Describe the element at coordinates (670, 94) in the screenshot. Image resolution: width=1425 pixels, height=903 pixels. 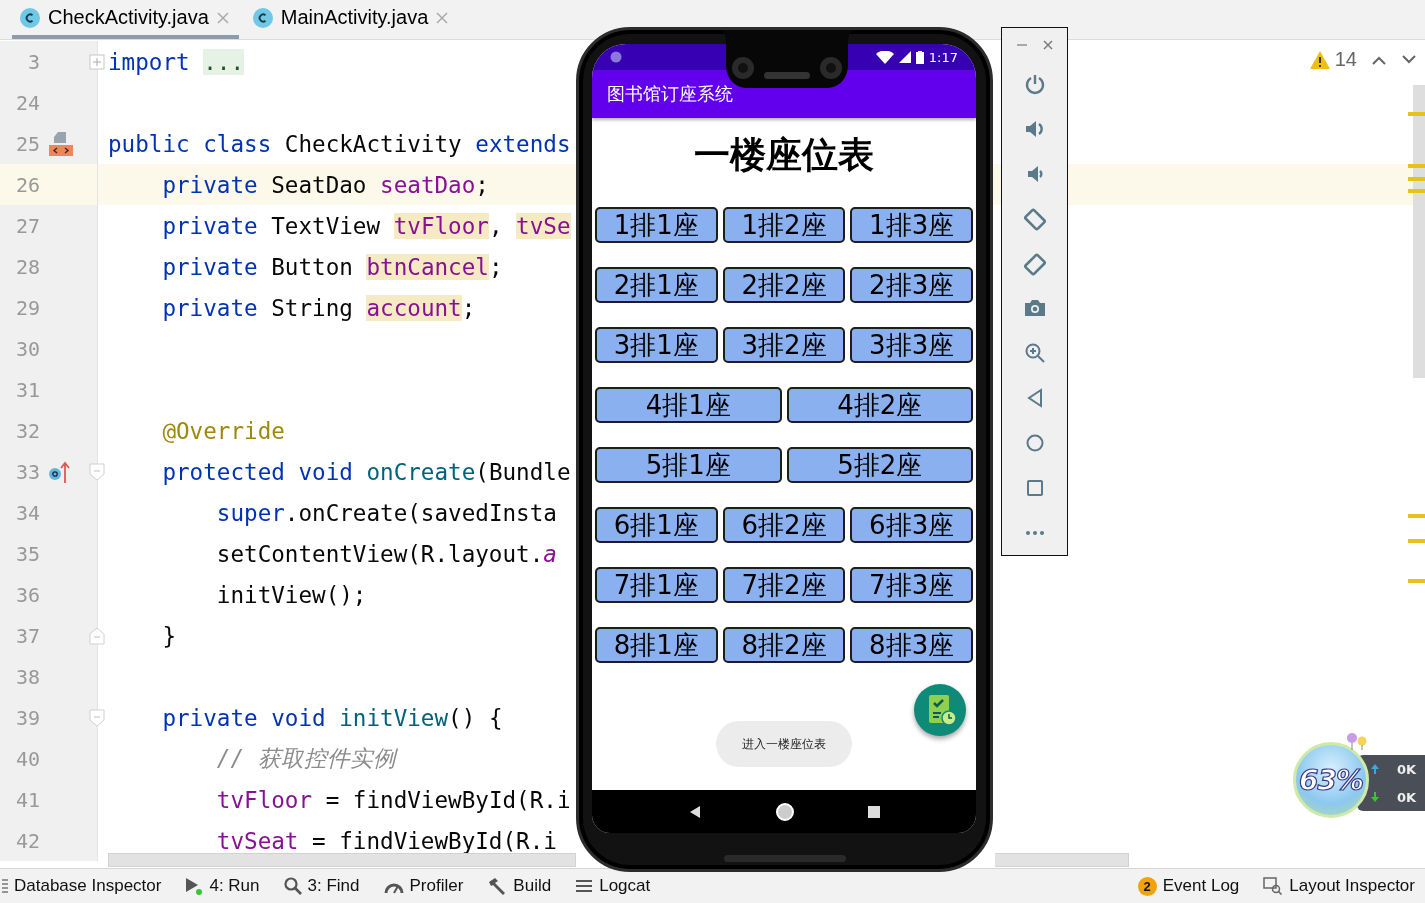
I see `app-title: 图书馆订座系统` at that location.